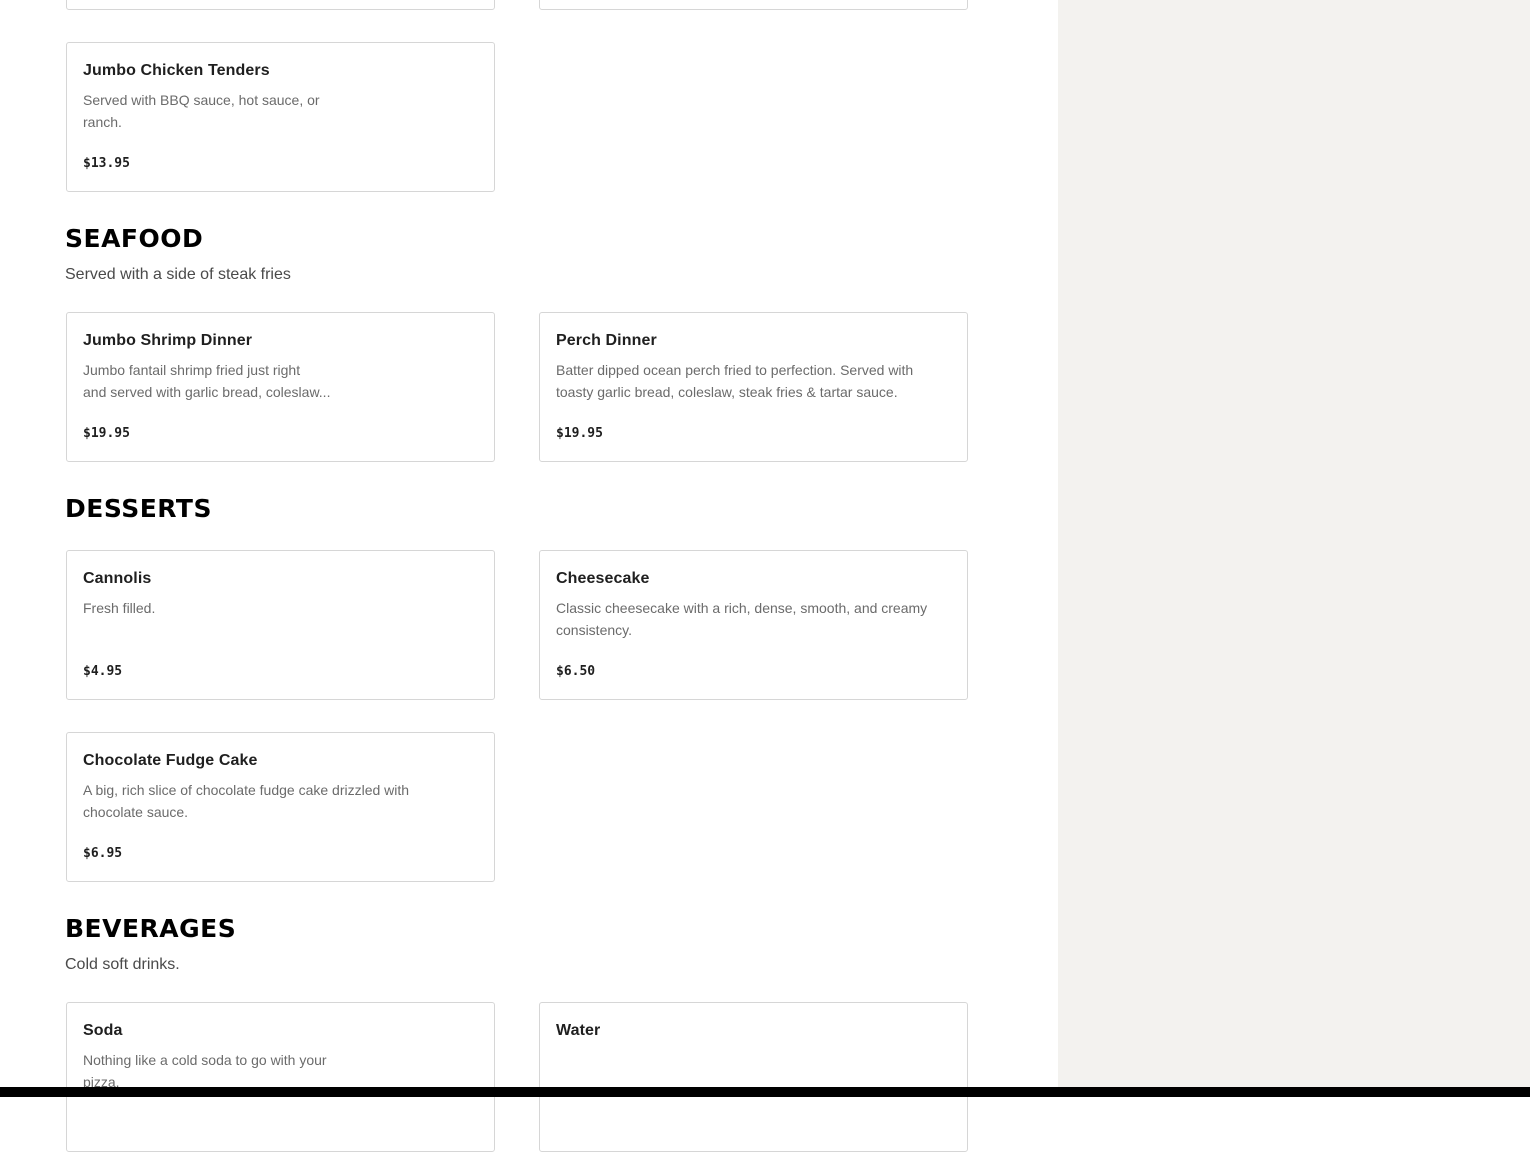 The height and width of the screenshot is (1152, 1530). What do you see at coordinates (280, 625) in the screenshot?
I see `menu-item-card-cannolis: Cannolis Fresh filled. $4.95` at bounding box center [280, 625].